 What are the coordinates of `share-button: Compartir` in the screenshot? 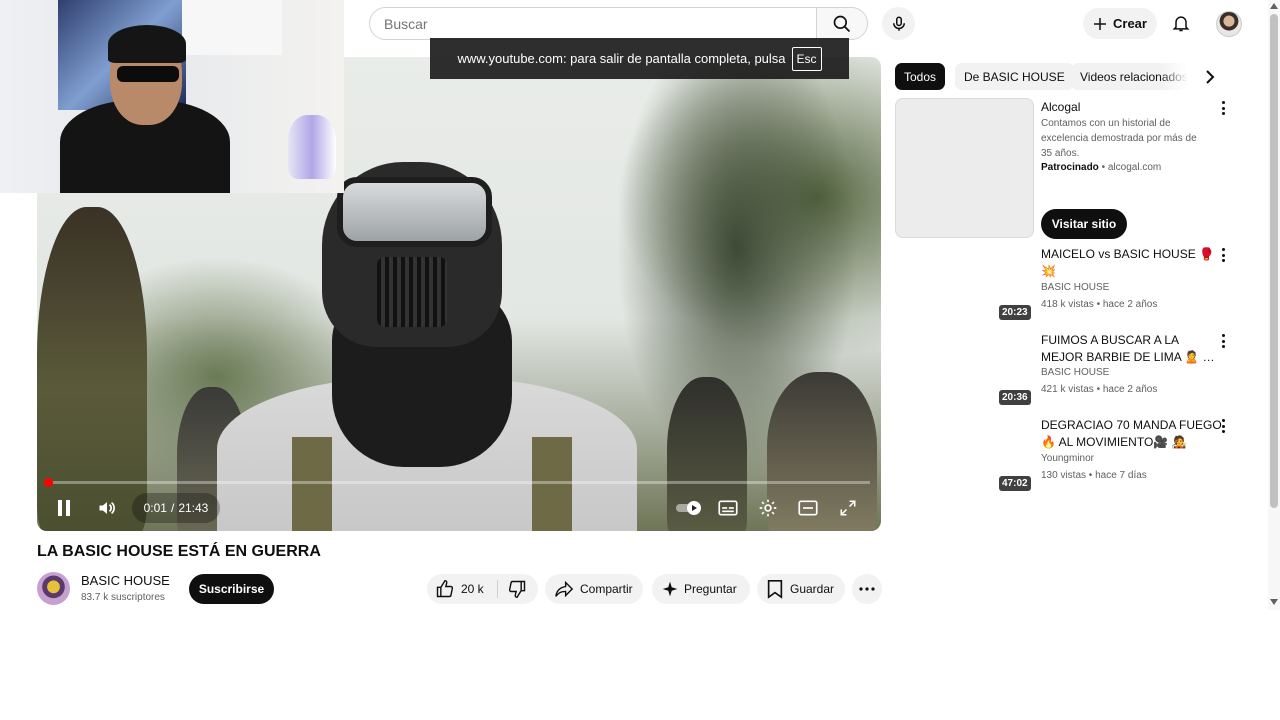 It's located at (594, 589).